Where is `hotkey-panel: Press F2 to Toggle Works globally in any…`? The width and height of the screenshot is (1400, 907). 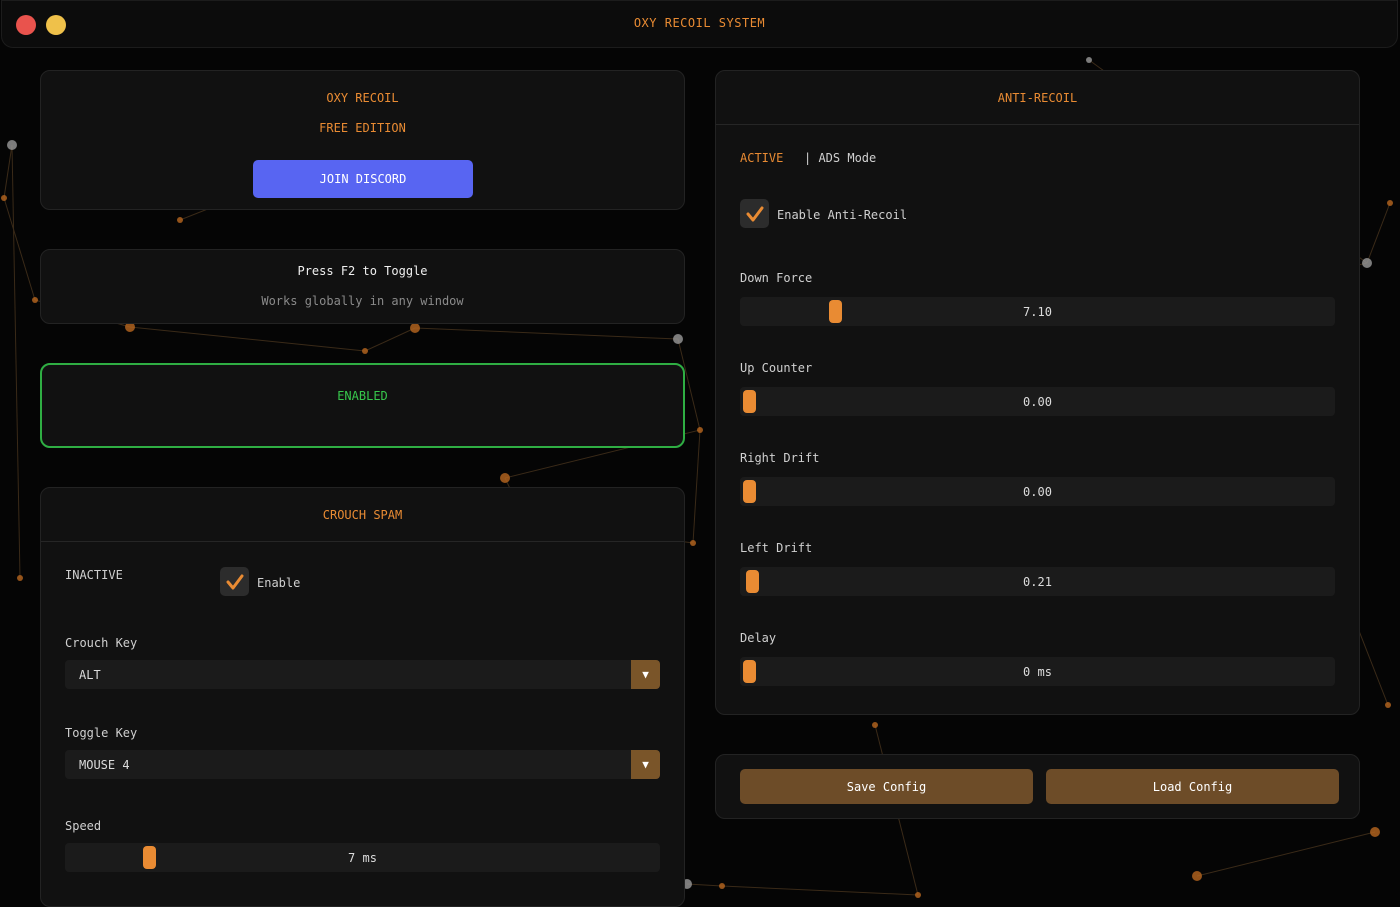 hotkey-panel: Press F2 to Toggle Works globally in any… is located at coordinates (362, 286).